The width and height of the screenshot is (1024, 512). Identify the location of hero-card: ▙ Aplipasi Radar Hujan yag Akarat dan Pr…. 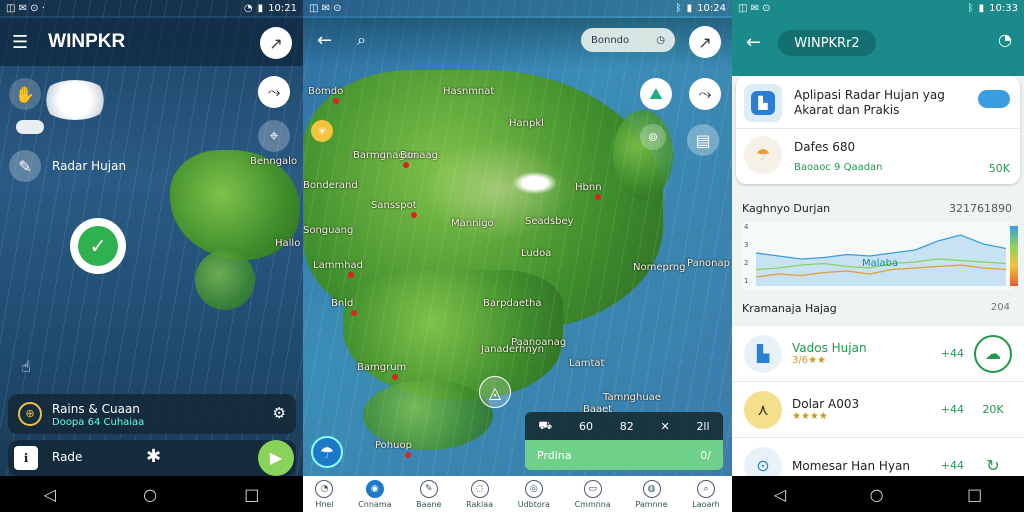
(878, 130).